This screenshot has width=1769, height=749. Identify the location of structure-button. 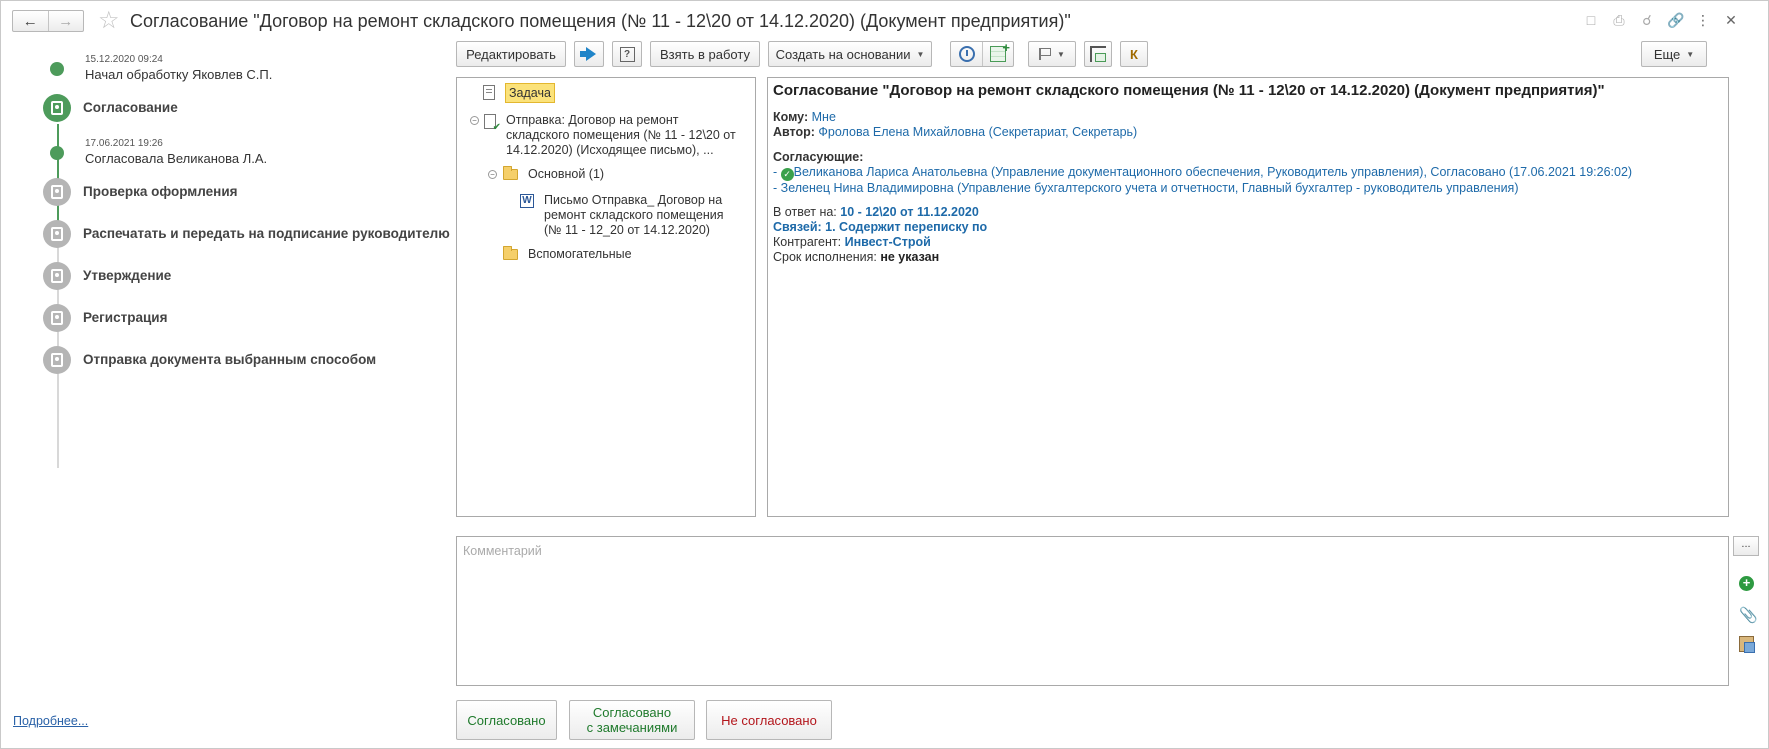
(1098, 54).